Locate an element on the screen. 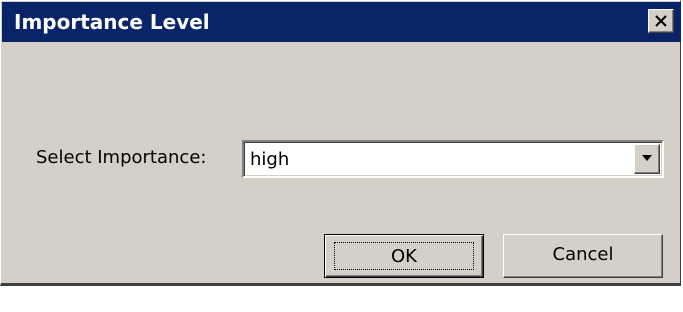  ok-button: OK is located at coordinates (404, 256).